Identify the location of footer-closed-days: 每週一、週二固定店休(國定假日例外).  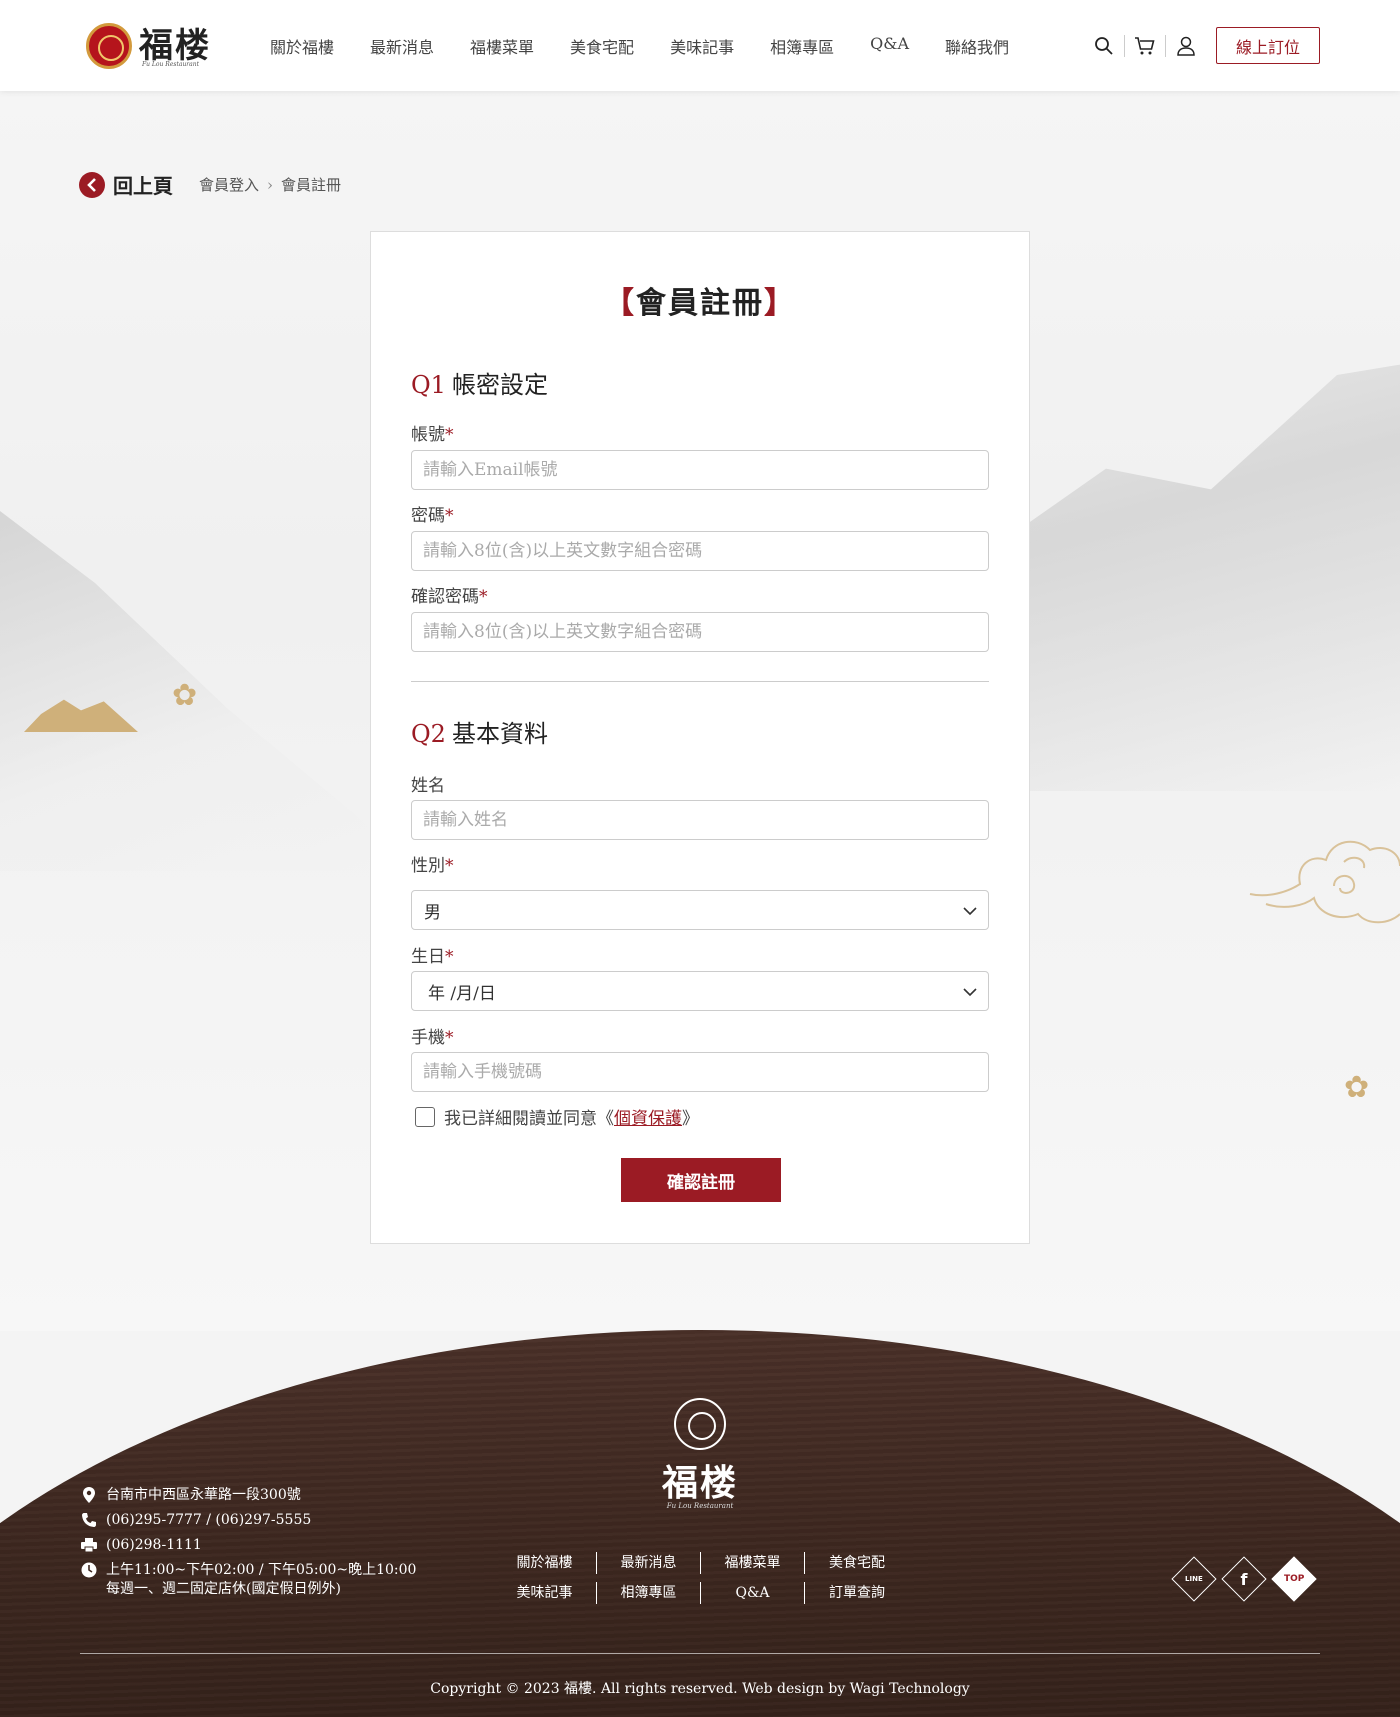
(223, 1589).